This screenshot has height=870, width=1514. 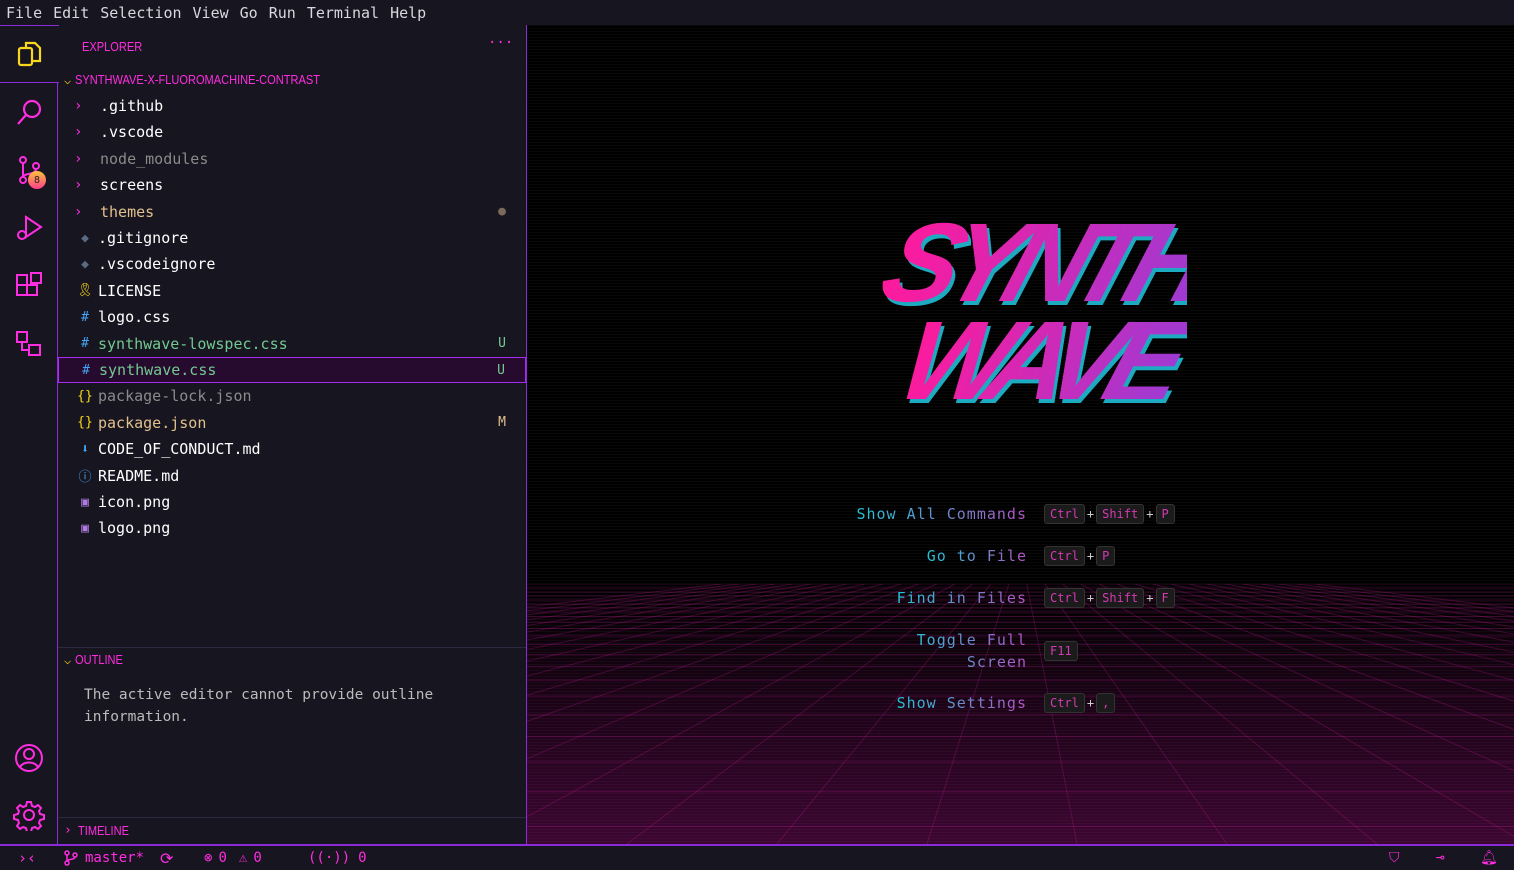 I want to click on menu-terminal: Terminal, so click(x=343, y=13).